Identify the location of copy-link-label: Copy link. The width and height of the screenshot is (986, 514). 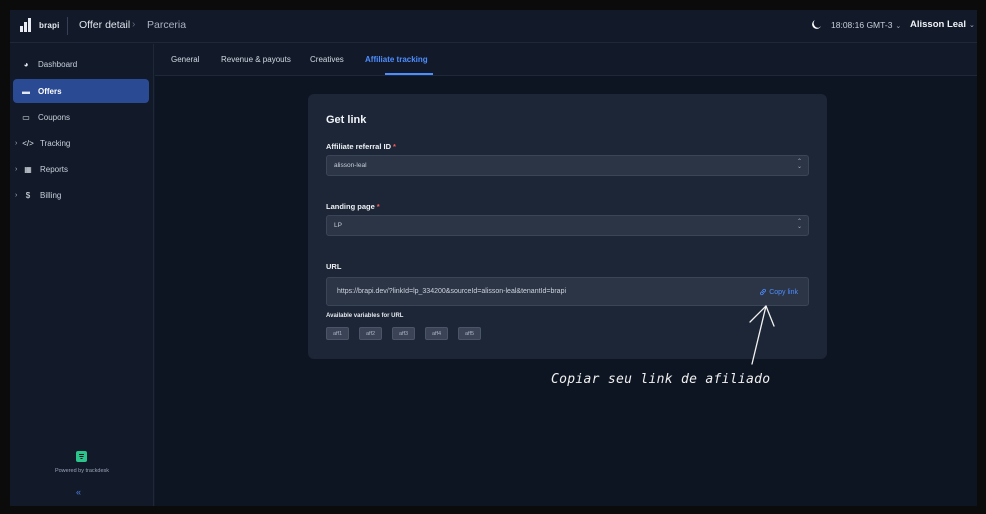
(783, 292).